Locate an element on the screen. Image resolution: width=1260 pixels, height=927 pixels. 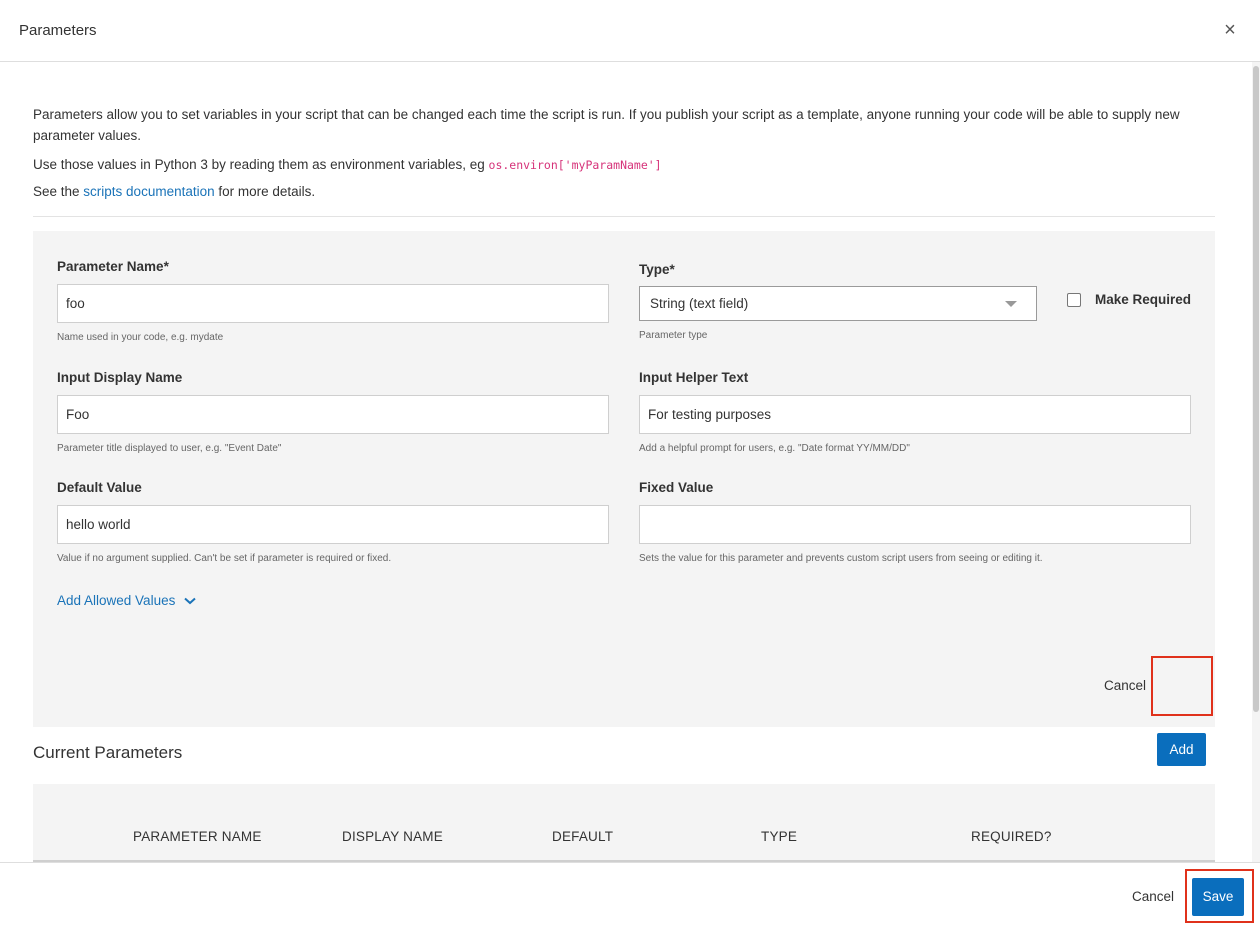
parameter-name-label: Parameter Name* is located at coordinates (113, 266).